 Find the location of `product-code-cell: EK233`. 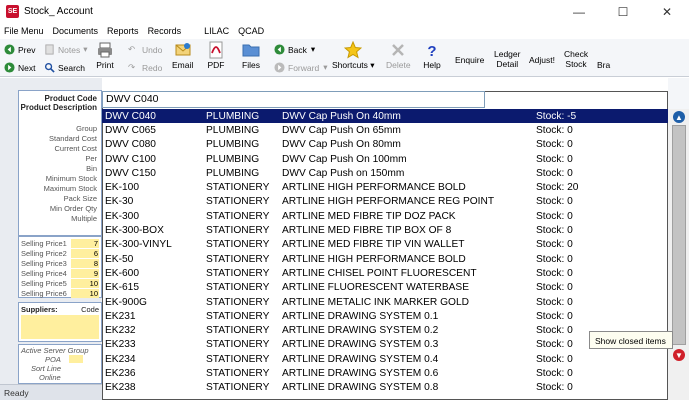

product-code-cell: EK233 is located at coordinates (120, 345).